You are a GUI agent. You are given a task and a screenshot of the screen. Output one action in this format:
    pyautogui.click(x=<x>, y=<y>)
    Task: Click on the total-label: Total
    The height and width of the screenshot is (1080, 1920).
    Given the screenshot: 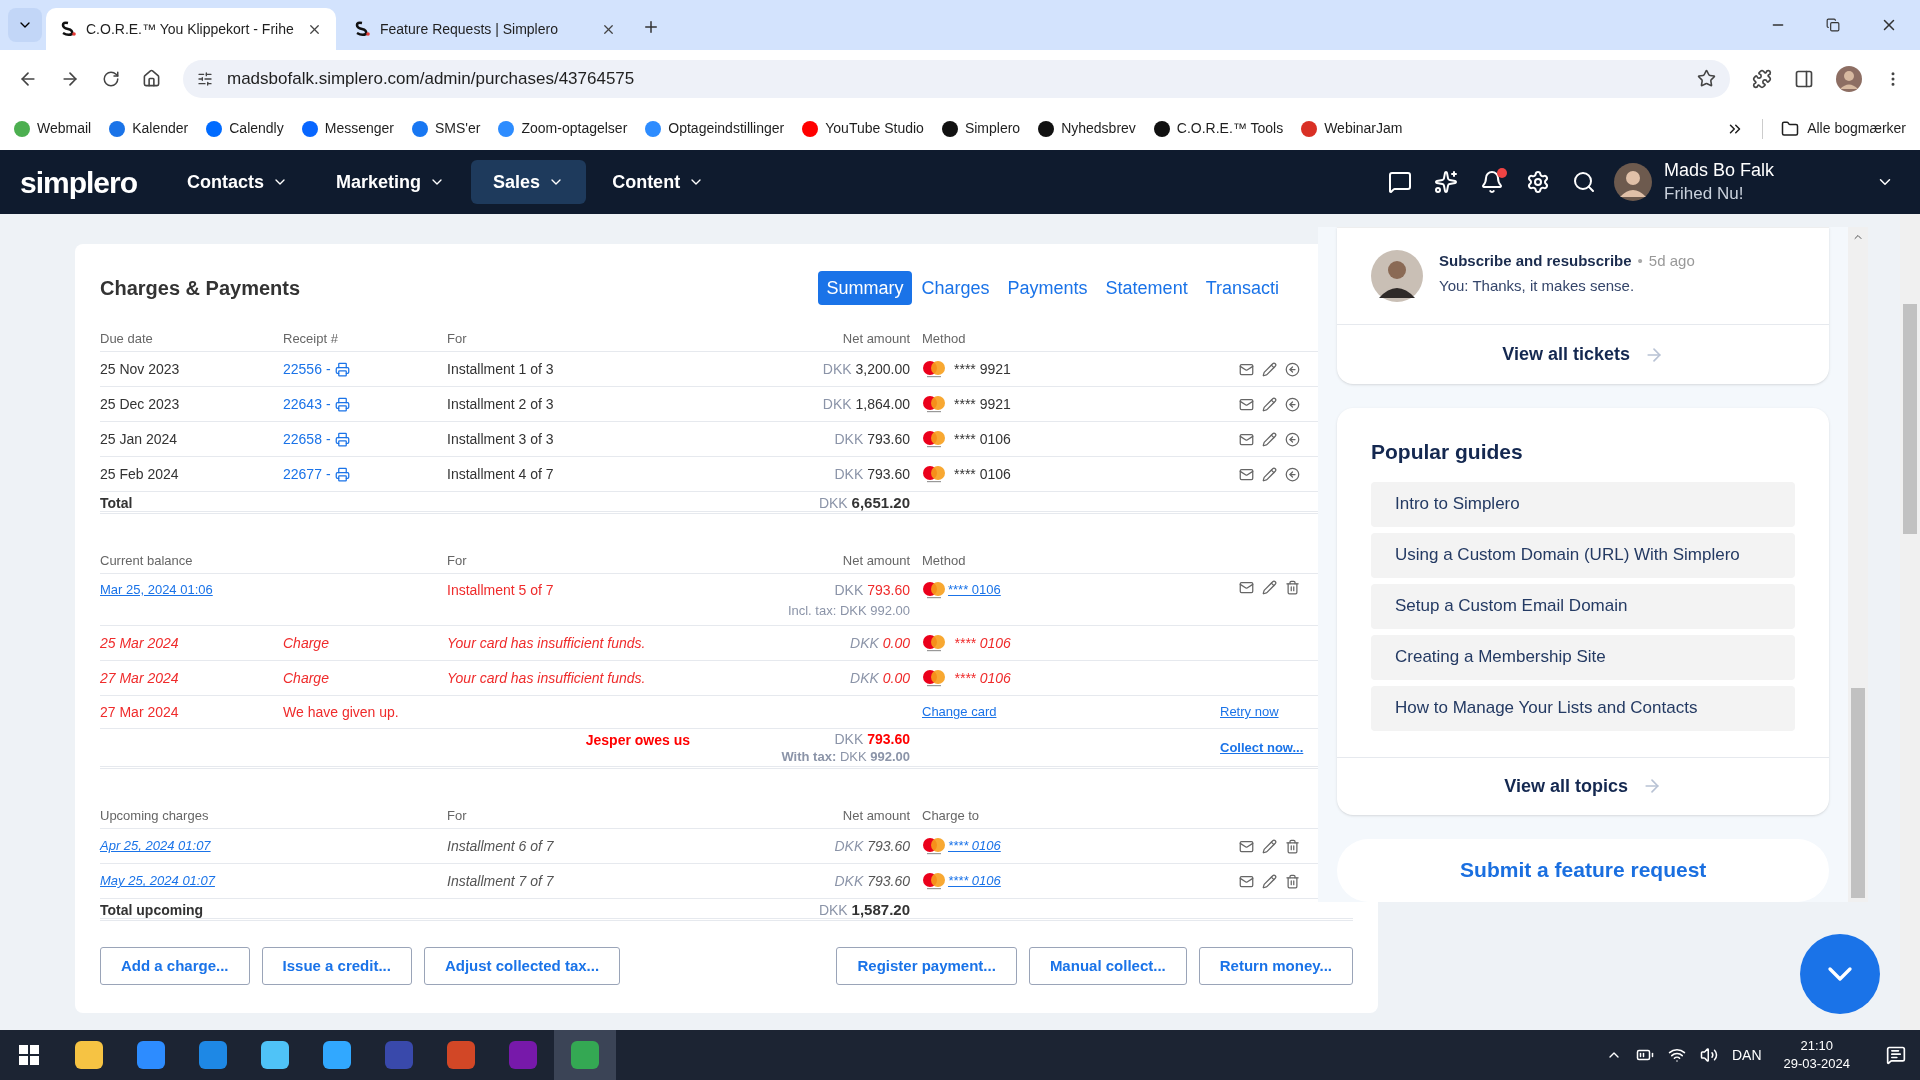 What is the action you would take?
    pyautogui.click(x=117, y=503)
    